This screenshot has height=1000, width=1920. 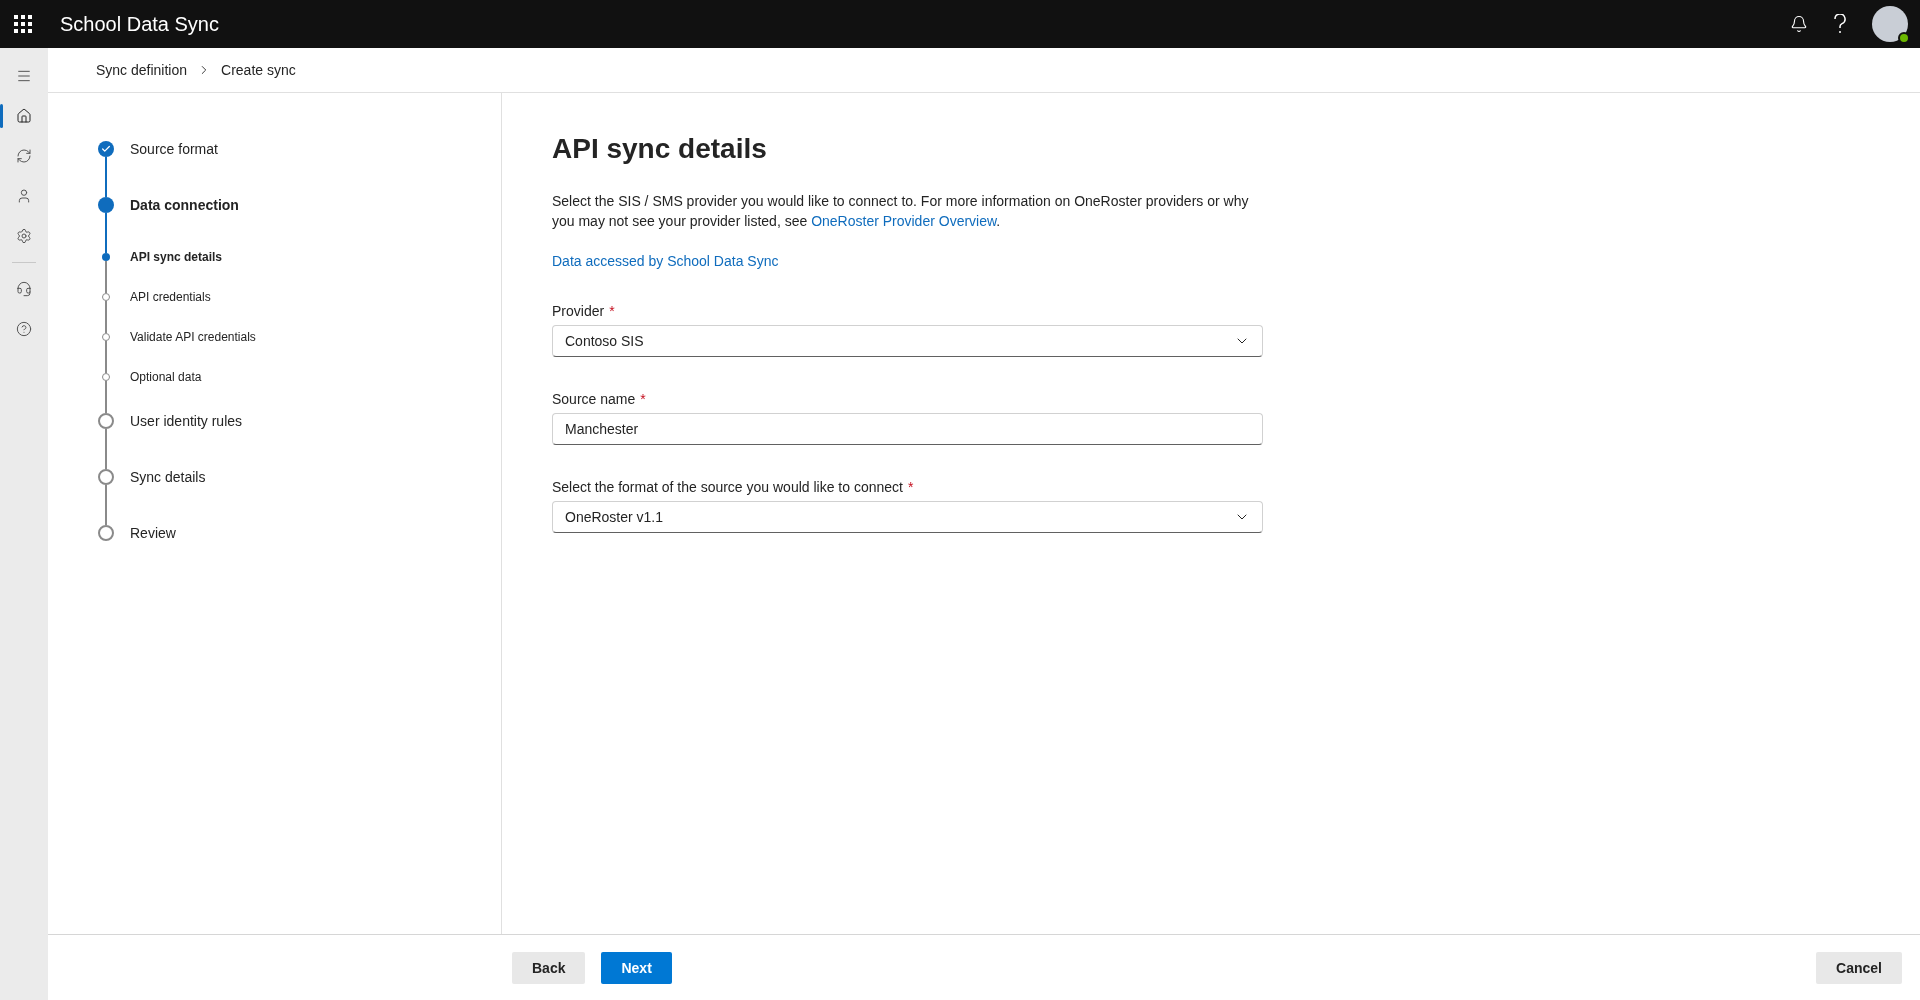 I want to click on step-label: Validate API credentials, so click(x=193, y=339).